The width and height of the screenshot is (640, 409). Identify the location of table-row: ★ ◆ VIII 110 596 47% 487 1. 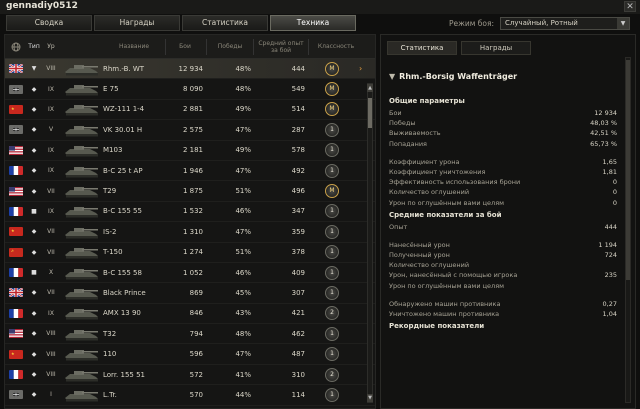
(190, 354).